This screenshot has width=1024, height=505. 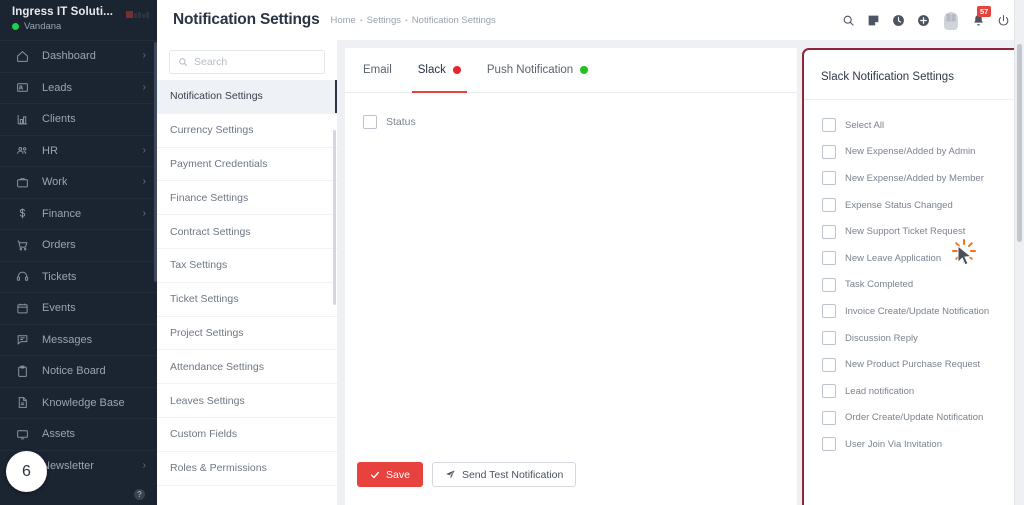 What do you see at coordinates (1019, 143) in the screenshot?
I see `page-scrollbar-thumb` at bounding box center [1019, 143].